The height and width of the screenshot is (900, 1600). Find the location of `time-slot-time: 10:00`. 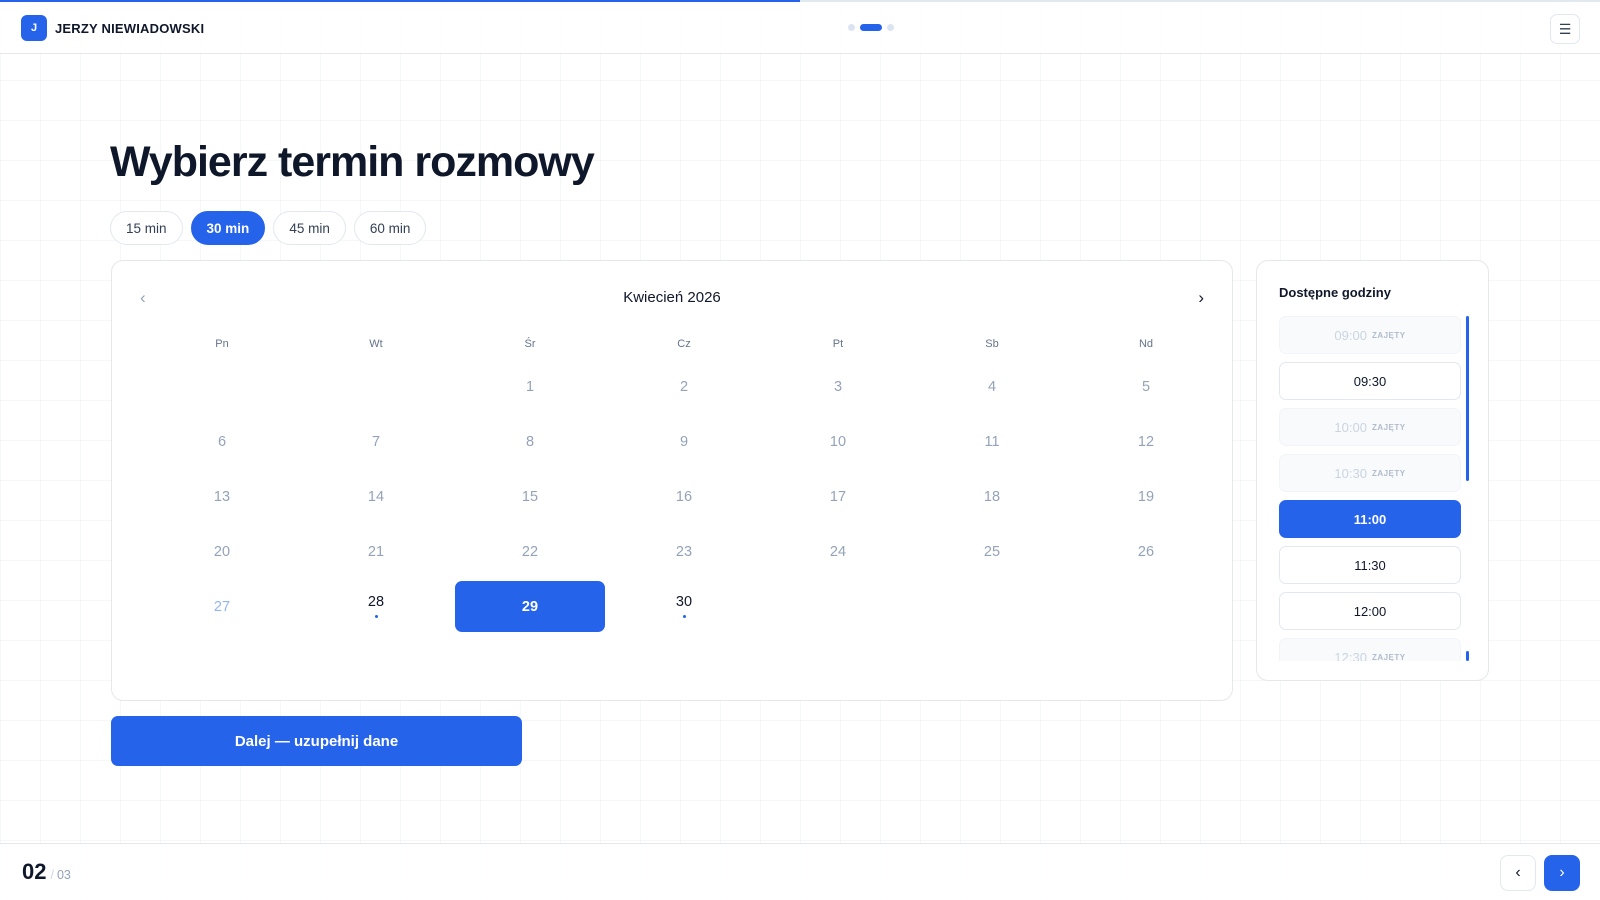

time-slot-time: 10:00 is located at coordinates (1350, 427).